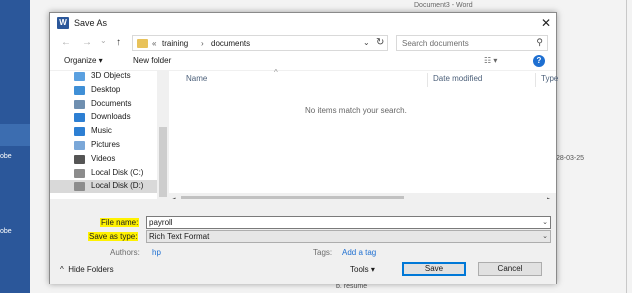  I want to click on nav-item-label: Local Disk (D:), so click(117, 185).